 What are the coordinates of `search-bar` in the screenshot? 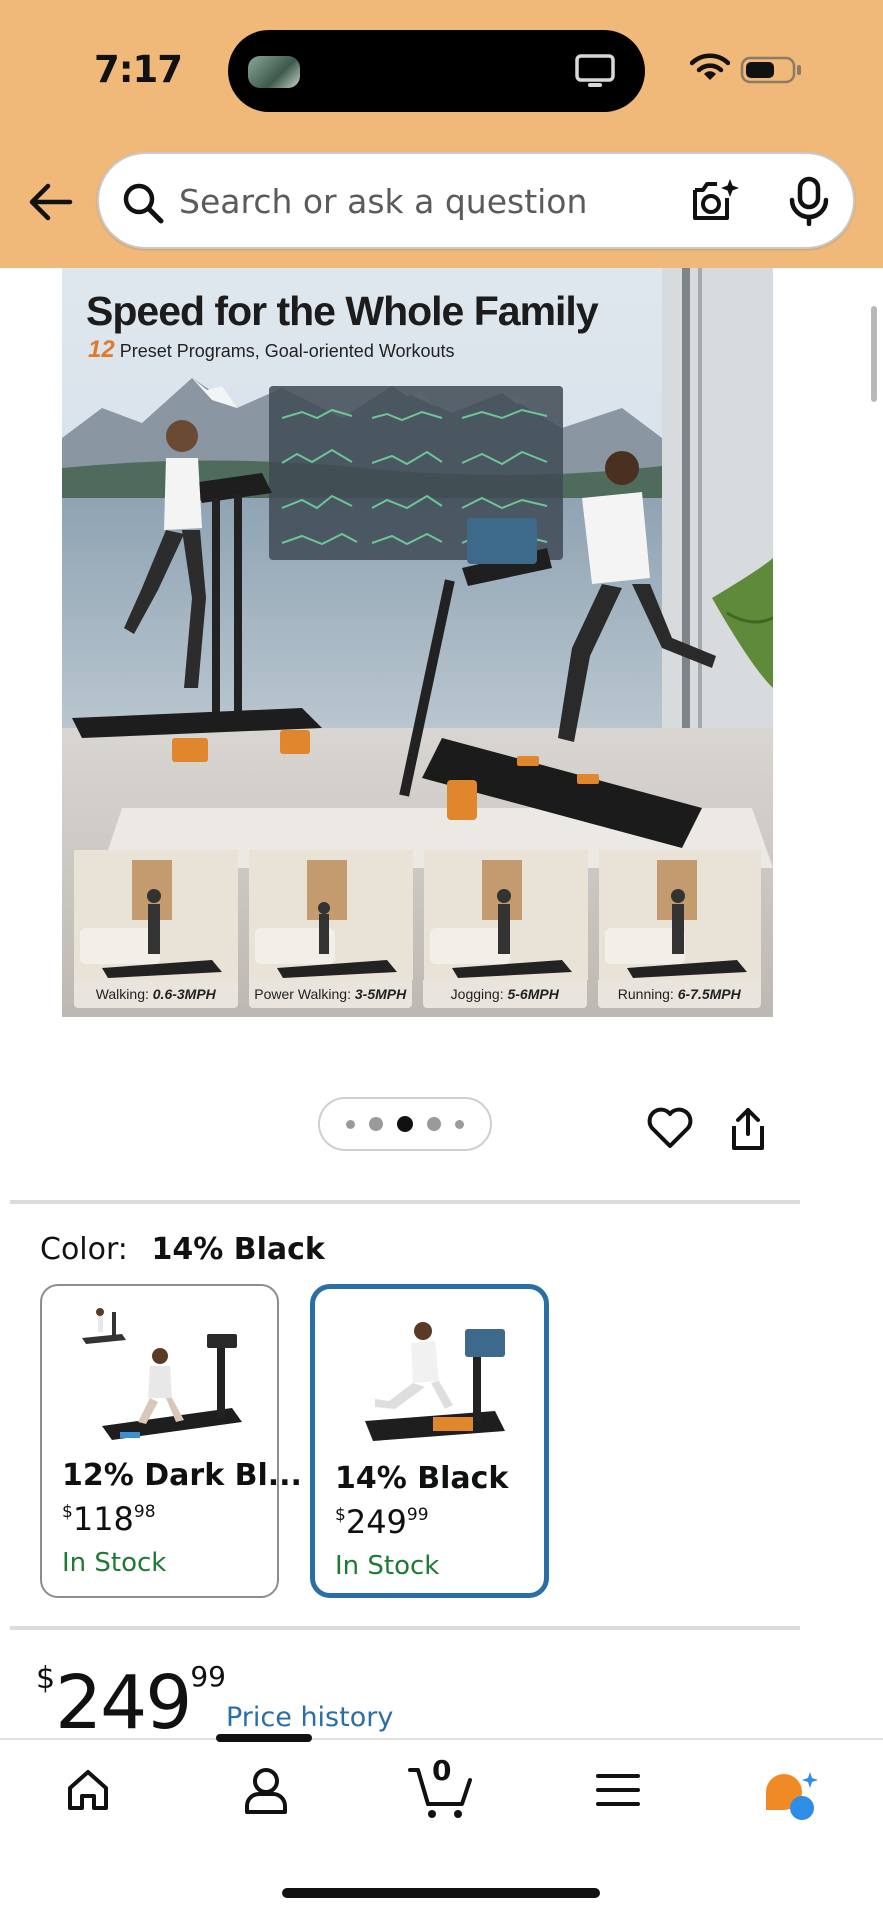 It's located at (476, 200).